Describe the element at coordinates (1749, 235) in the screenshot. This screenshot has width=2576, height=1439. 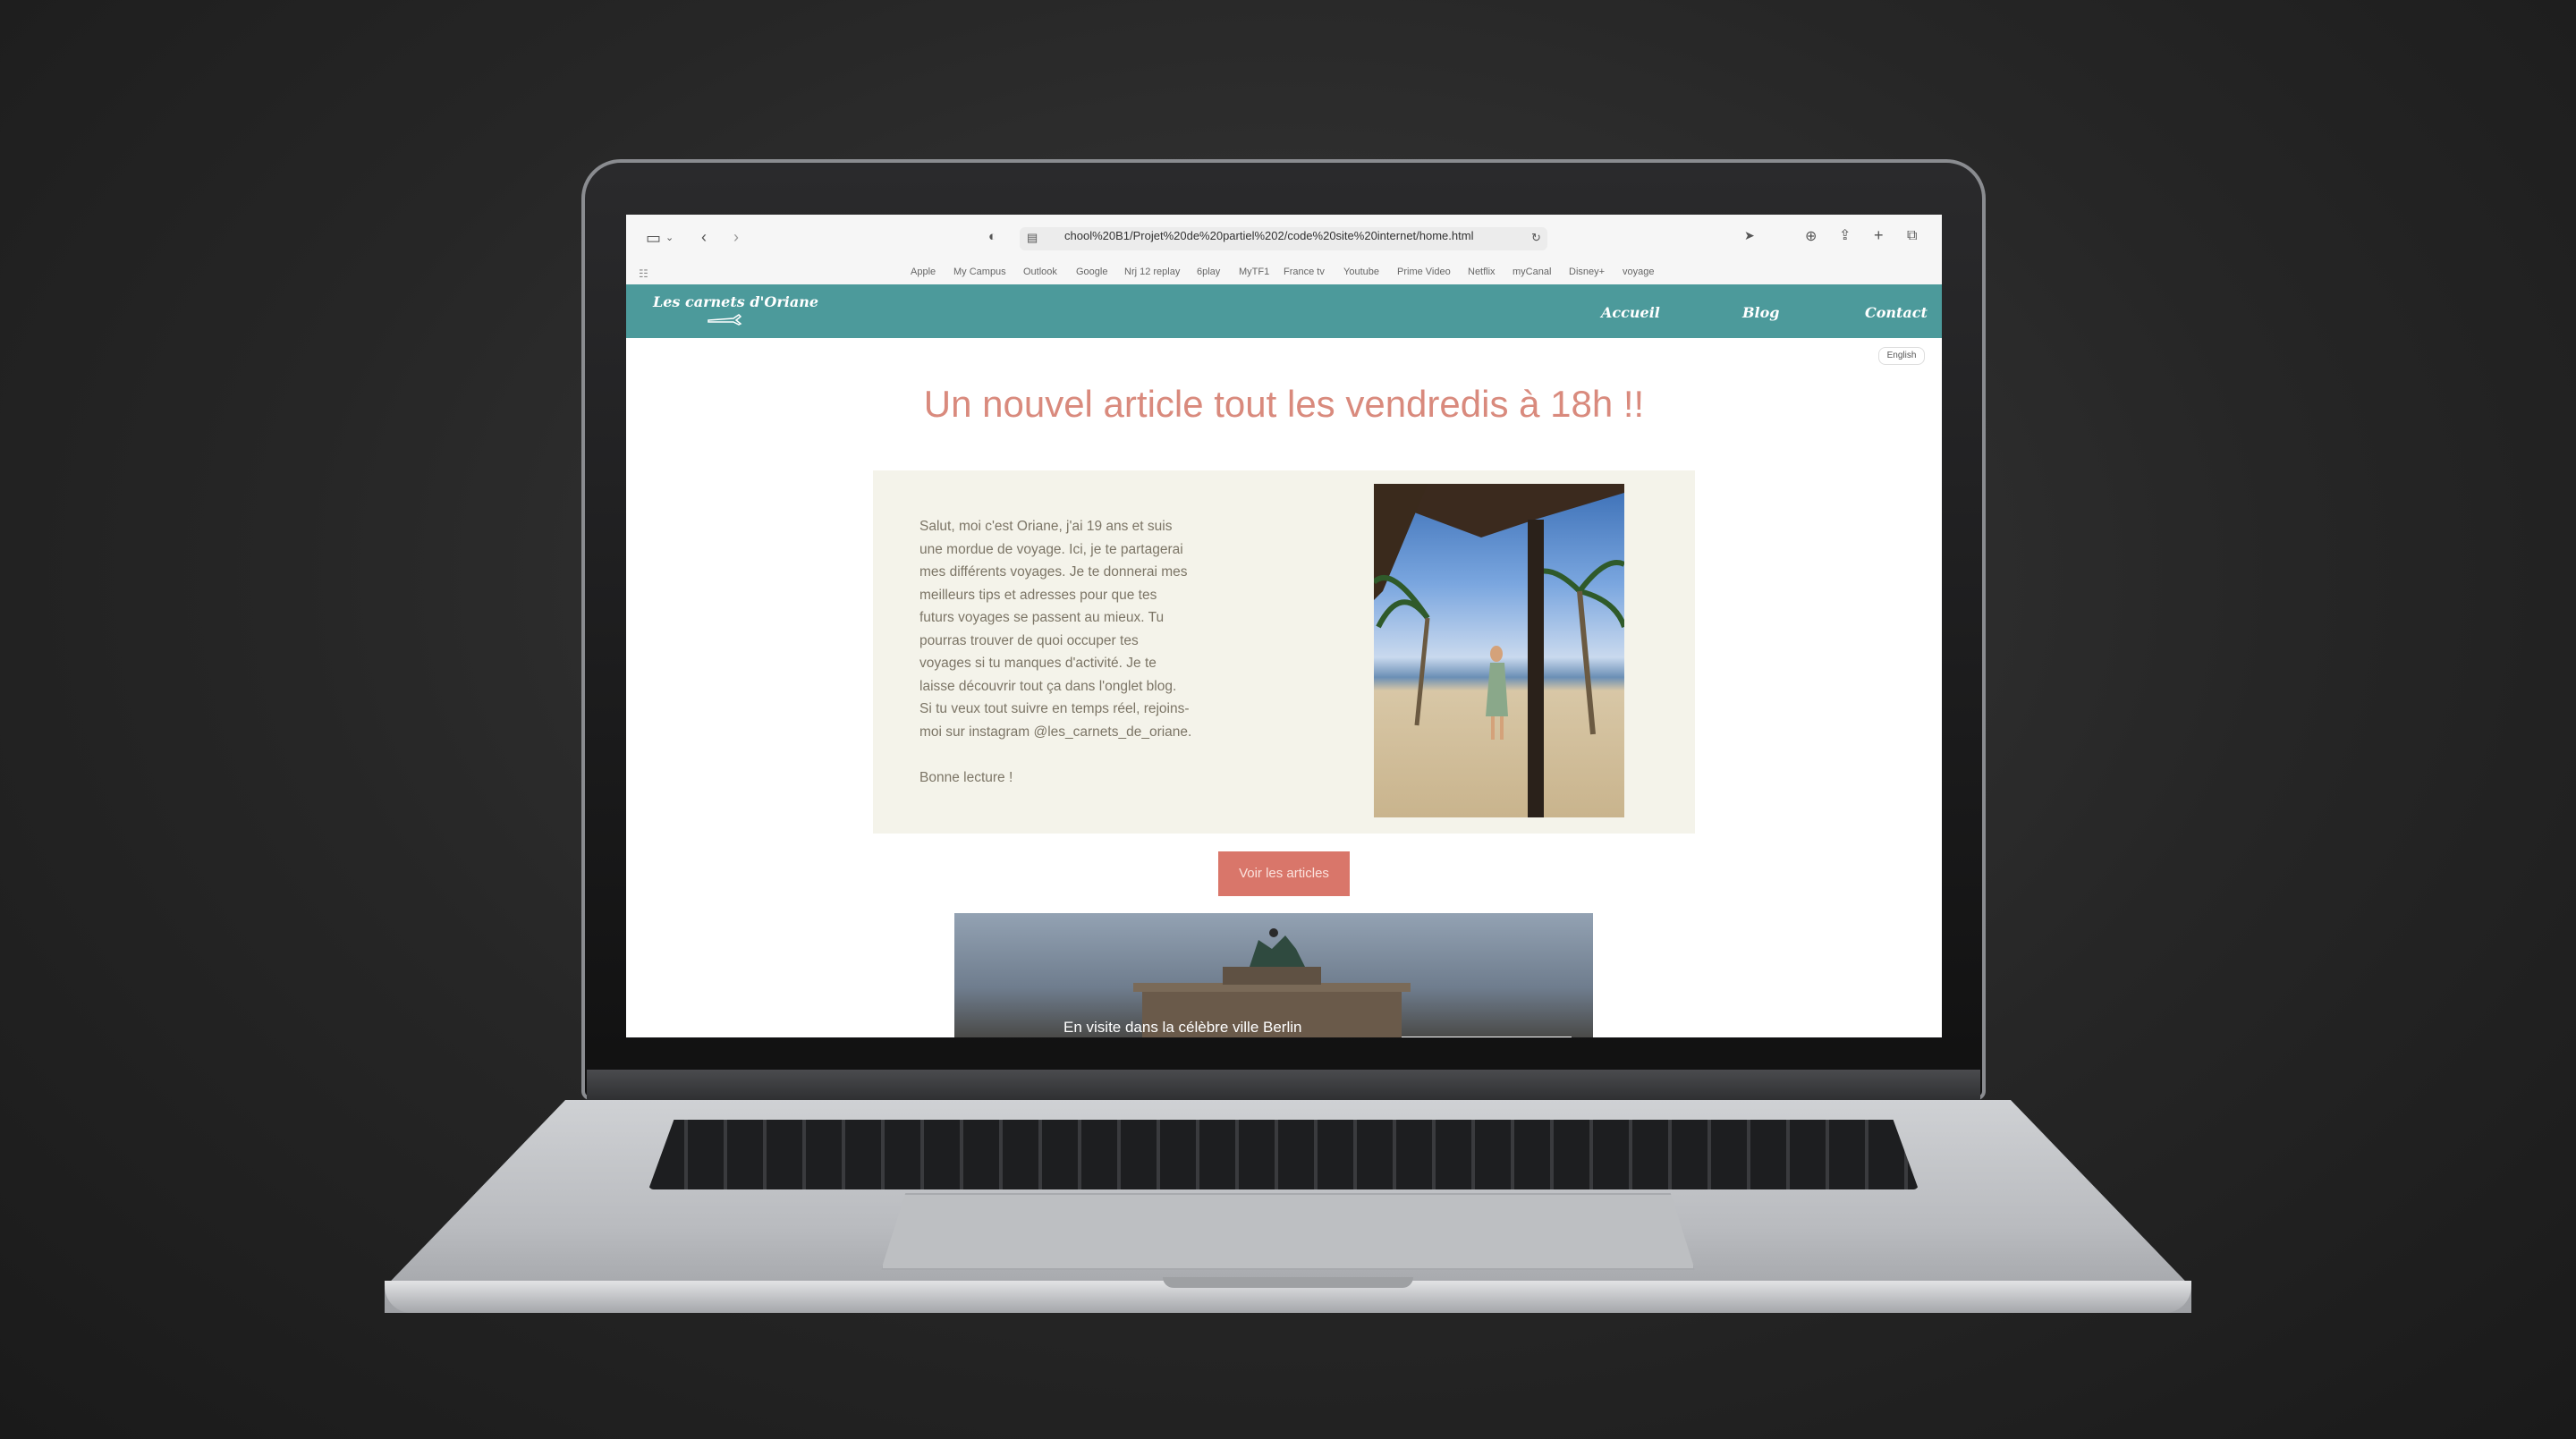
I see `mouse-cursor-icon: ➤` at that location.